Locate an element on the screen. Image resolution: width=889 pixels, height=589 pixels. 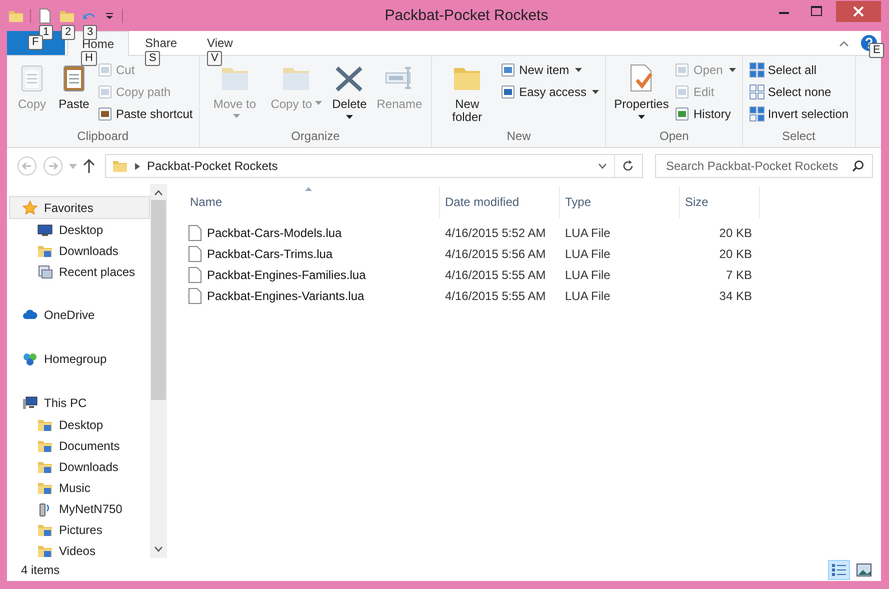
nav-item: OneDrive is located at coordinates (79, 314).